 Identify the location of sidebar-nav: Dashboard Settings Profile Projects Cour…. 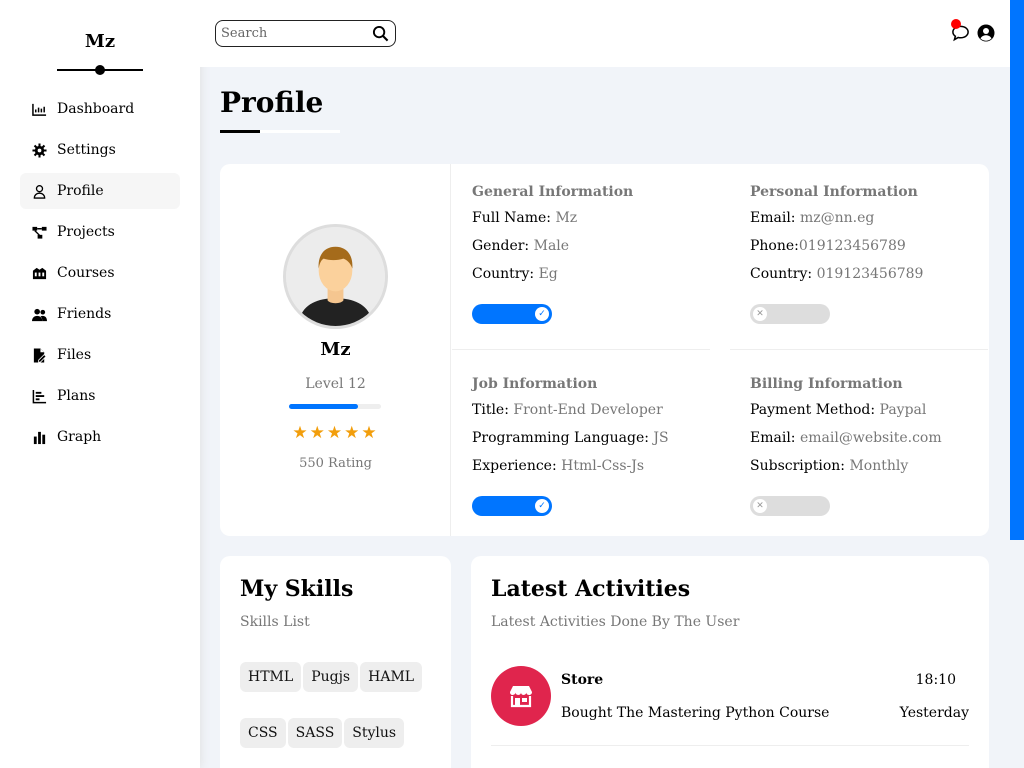
(100, 273).